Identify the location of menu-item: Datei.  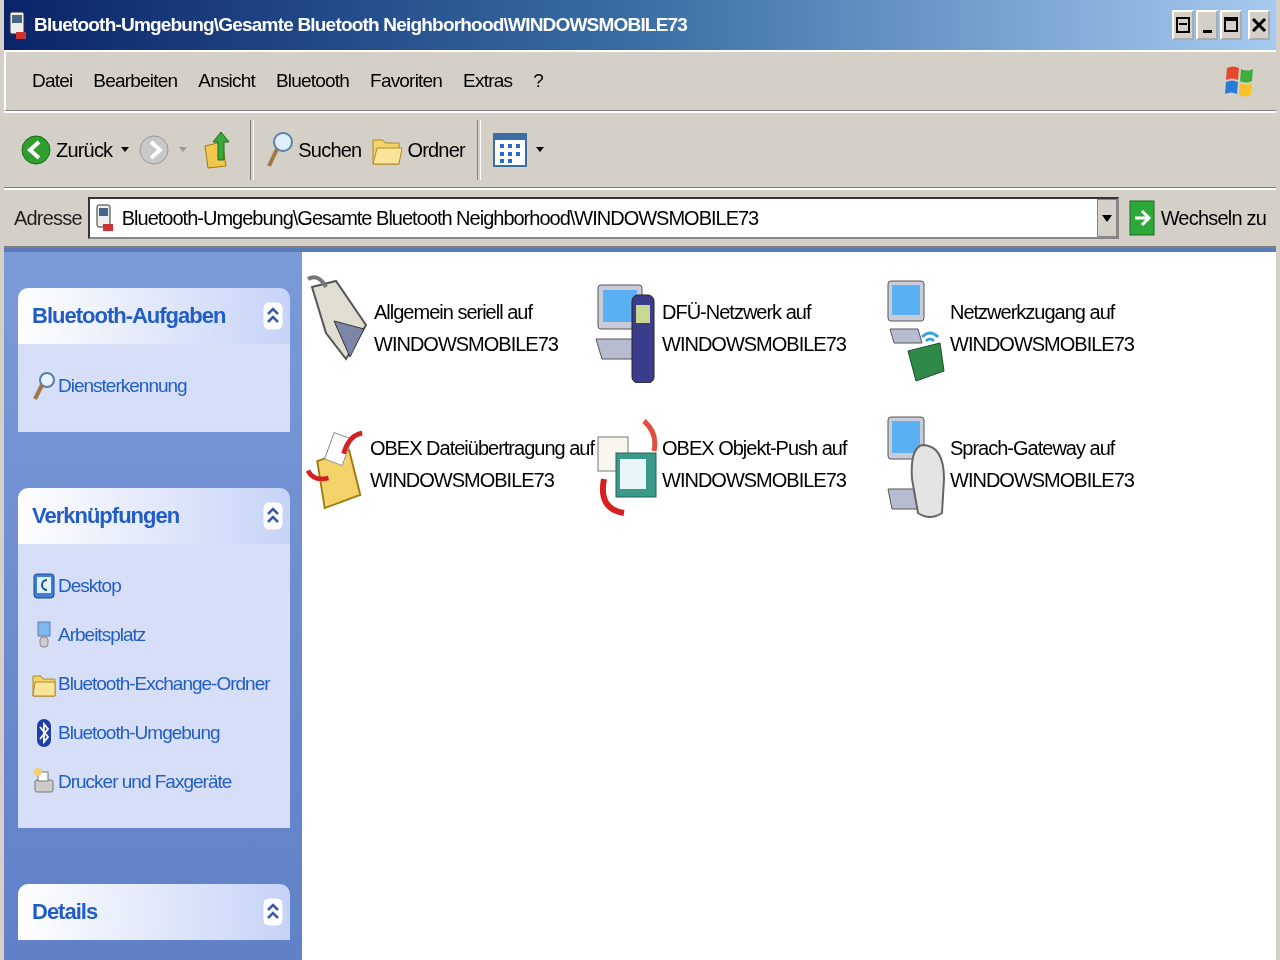
(52, 81).